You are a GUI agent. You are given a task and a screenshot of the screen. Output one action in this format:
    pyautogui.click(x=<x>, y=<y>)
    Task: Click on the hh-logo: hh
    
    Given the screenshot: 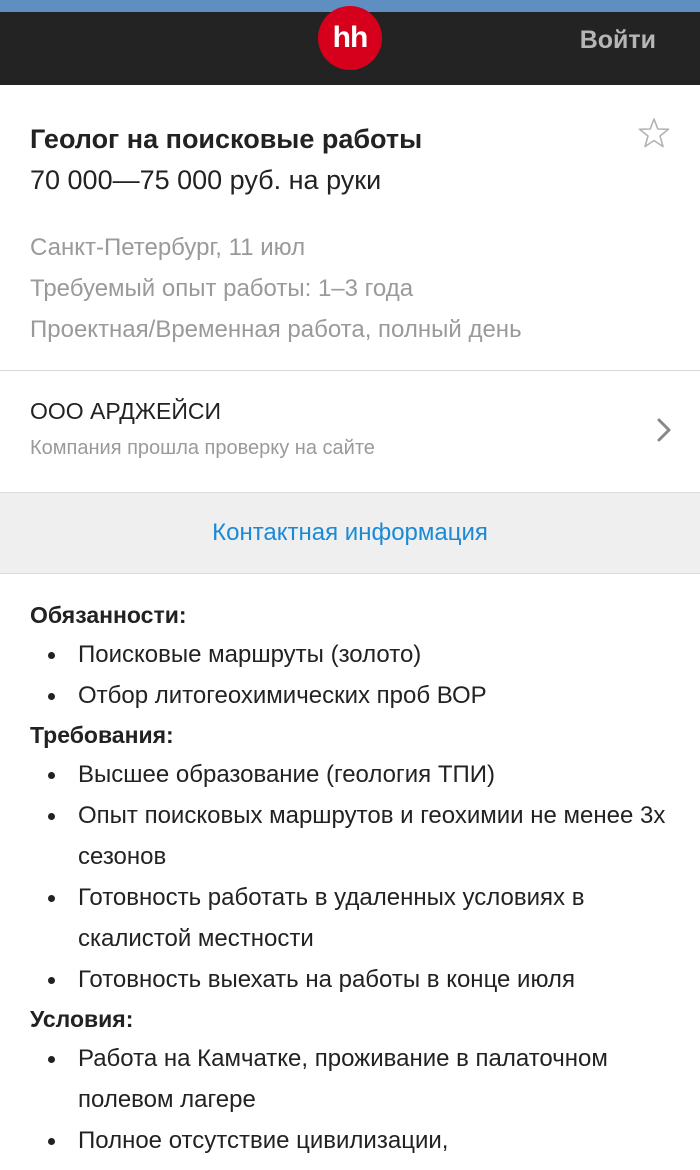 What is the action you would take?
    pyautogui.click(x=350, y=38)
    